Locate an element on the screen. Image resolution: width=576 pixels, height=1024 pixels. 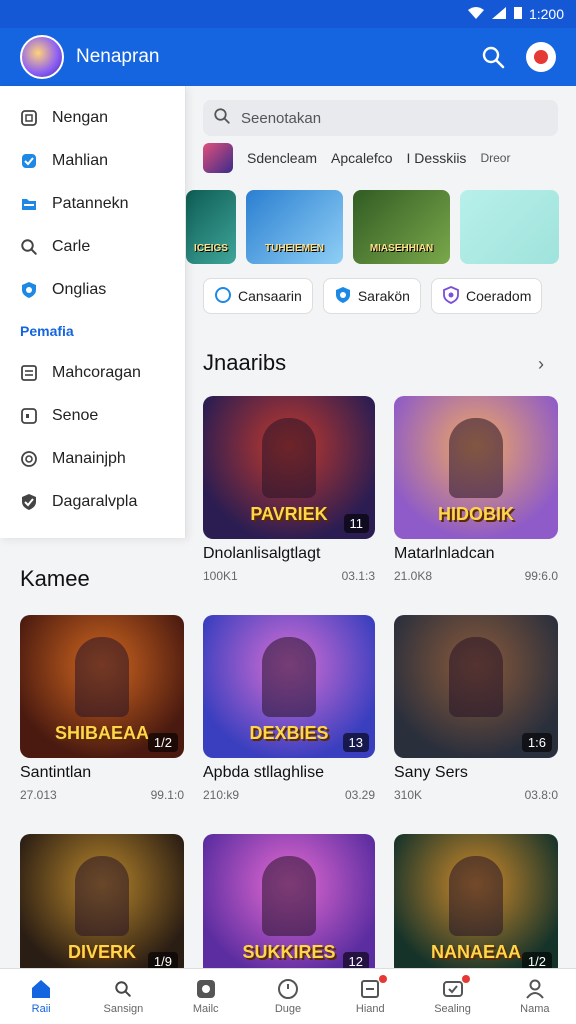
game-title: Matarlnladcan is located at coordinates (476, 554).